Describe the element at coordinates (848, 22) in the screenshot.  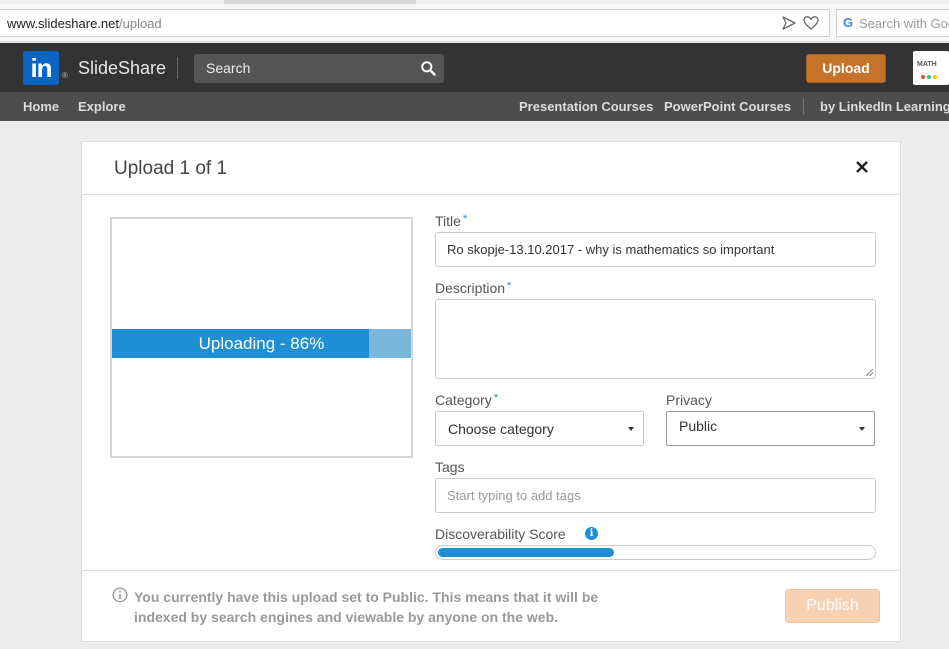
I see `google-icon: G` at that location.